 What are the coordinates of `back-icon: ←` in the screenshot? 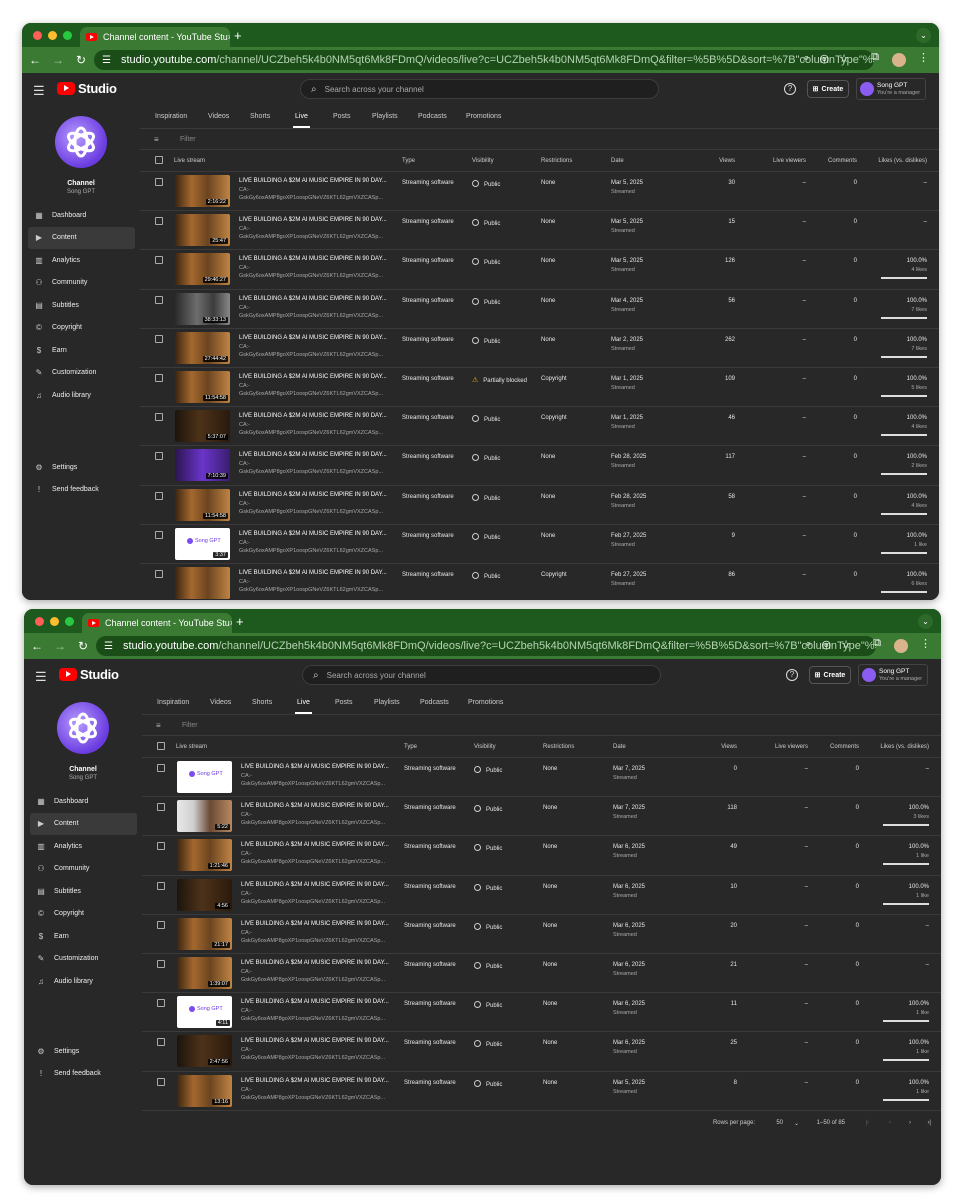 It's located at (37, 646).